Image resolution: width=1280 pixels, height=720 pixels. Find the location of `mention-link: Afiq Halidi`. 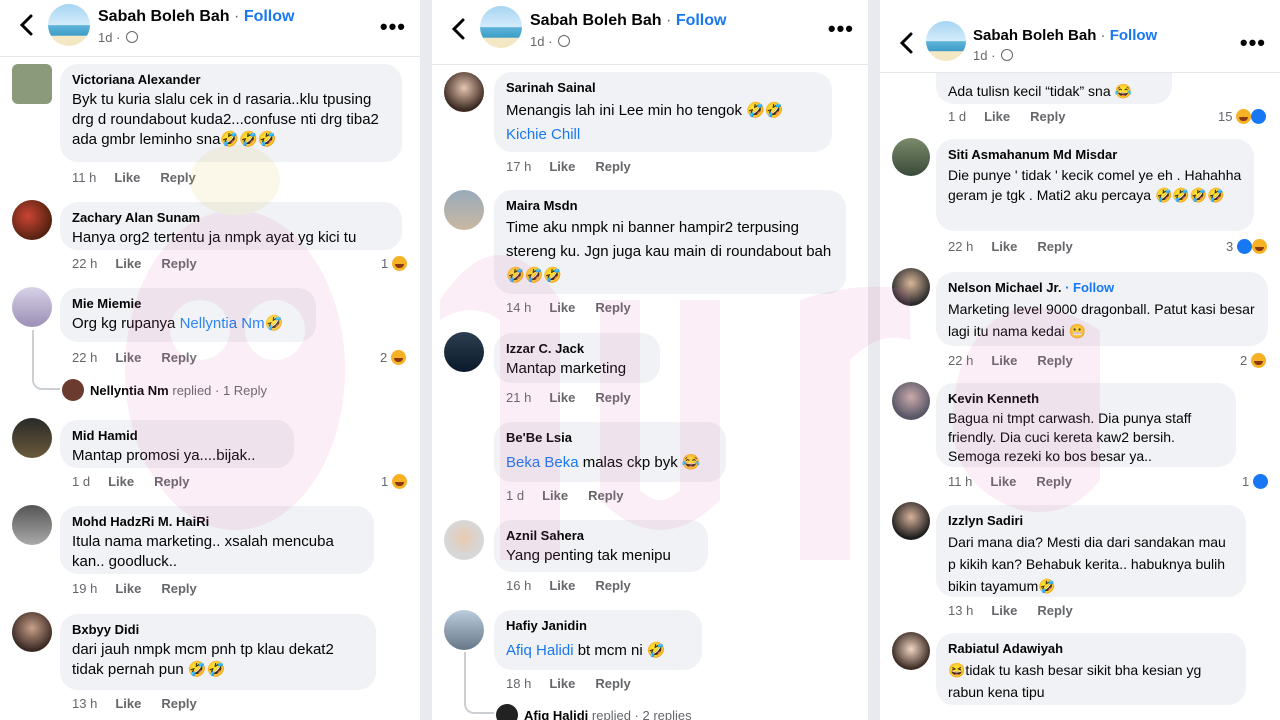

mention-link: Afiq Halidi is located at coordinates (540, 650).